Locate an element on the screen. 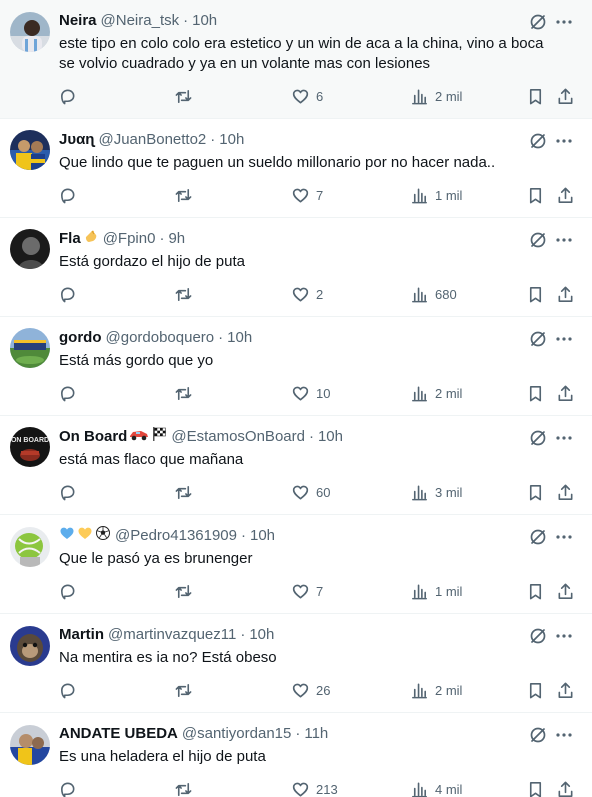  avatar: ON BOARD is located at coordinates (30, 447).